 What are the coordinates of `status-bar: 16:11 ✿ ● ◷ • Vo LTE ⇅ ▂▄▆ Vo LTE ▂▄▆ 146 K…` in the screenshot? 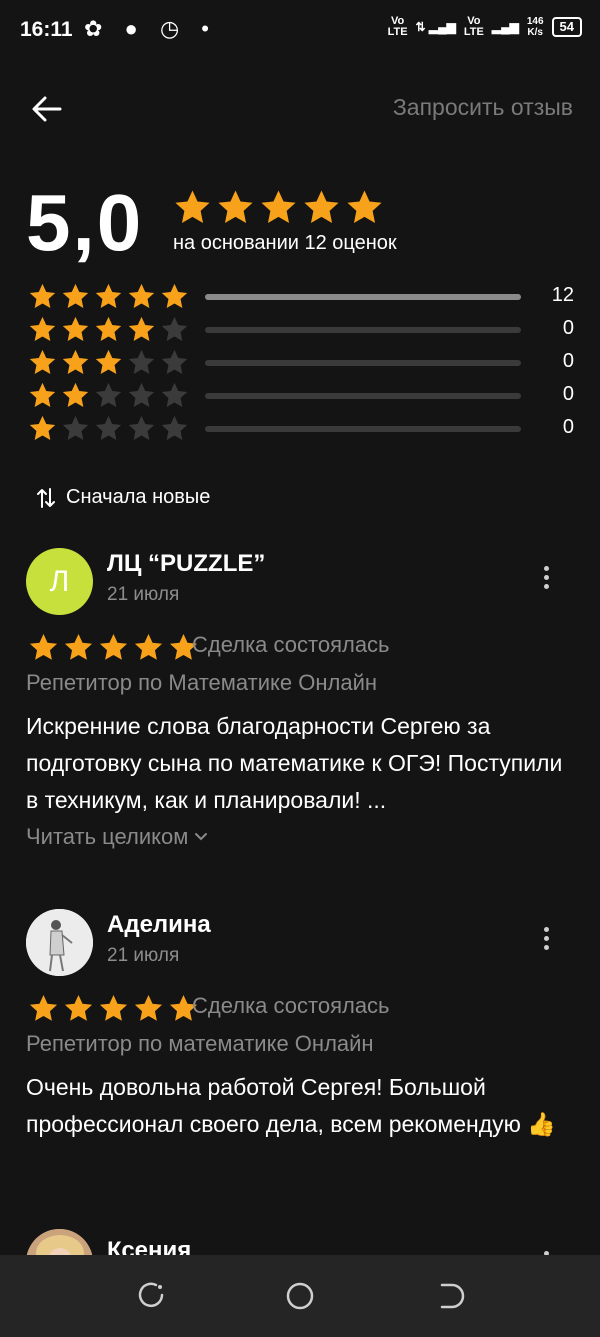 It's located at (300, 31).